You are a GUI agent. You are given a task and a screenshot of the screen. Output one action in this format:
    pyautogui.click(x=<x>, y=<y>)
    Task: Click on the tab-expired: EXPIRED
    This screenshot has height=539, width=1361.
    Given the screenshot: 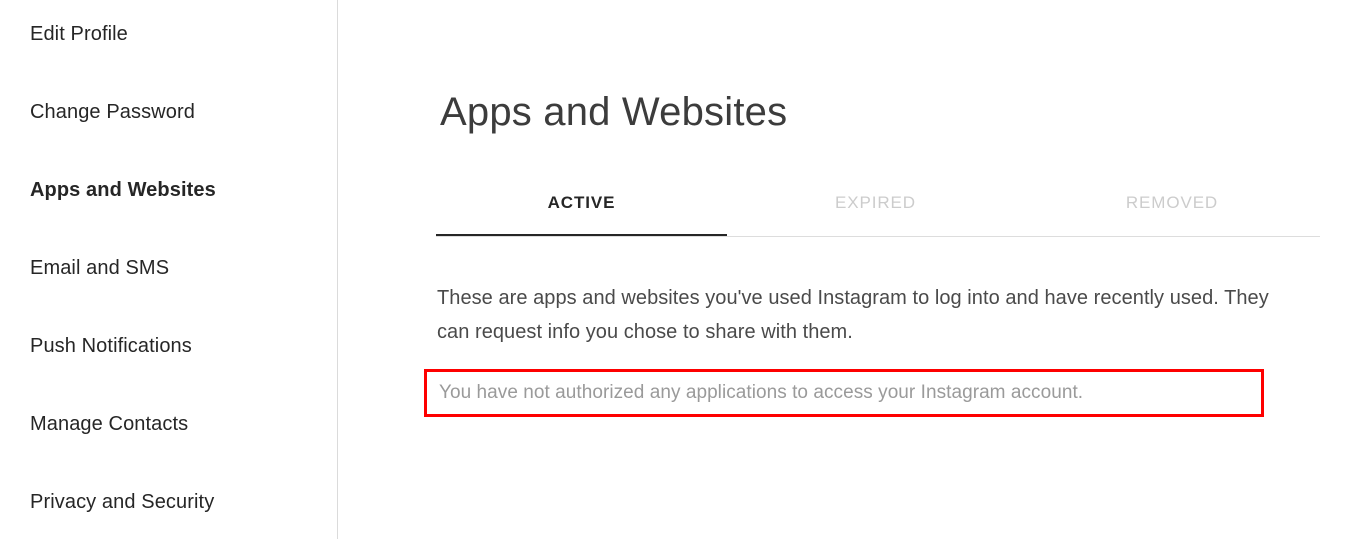 What is the action you would take?
    pyautogui.click(x=875, y=210)
    